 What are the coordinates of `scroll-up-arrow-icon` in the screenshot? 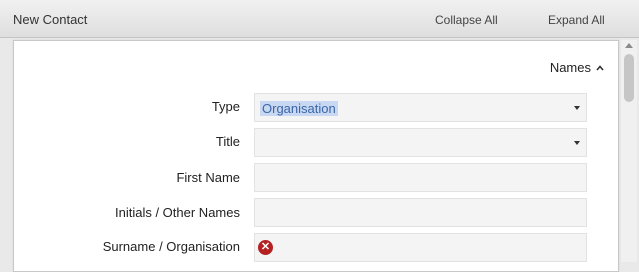 It's located at (629, 45).